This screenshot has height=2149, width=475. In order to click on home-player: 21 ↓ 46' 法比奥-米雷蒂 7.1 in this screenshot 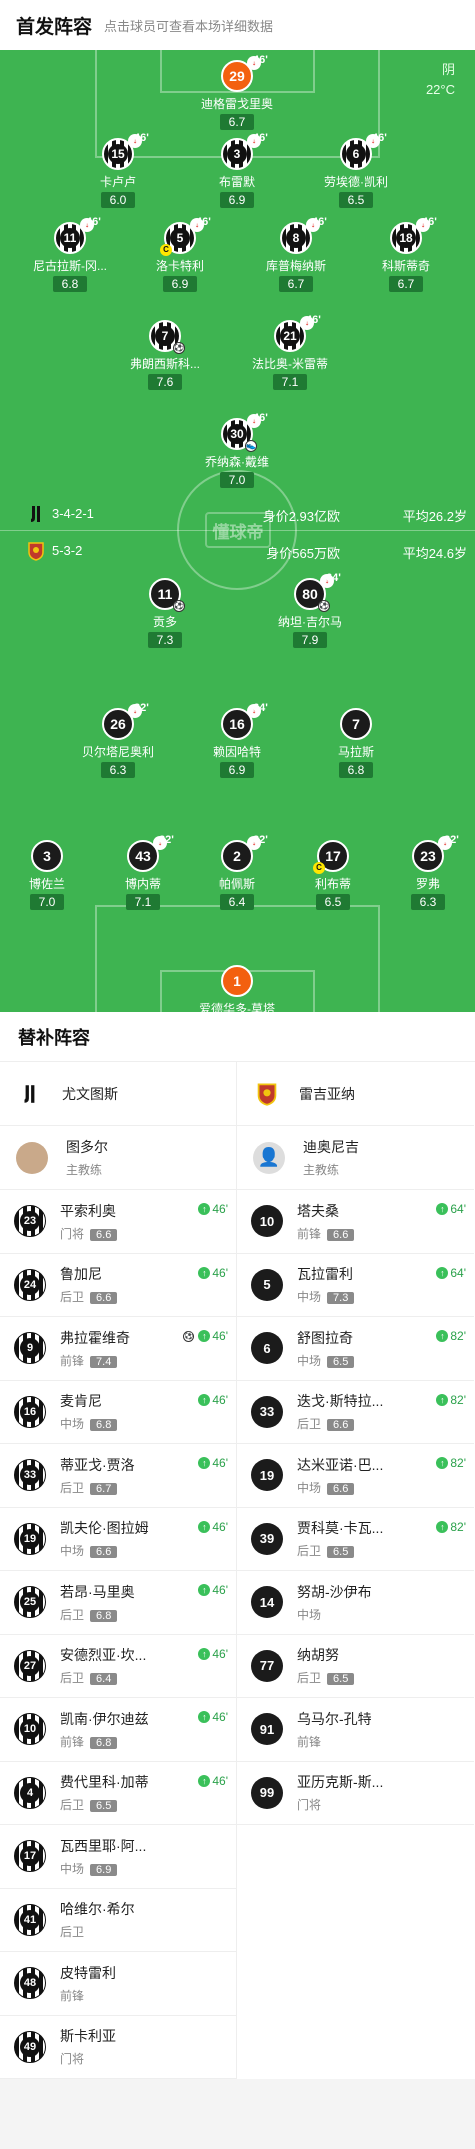, I will do `click(290, 352)`.